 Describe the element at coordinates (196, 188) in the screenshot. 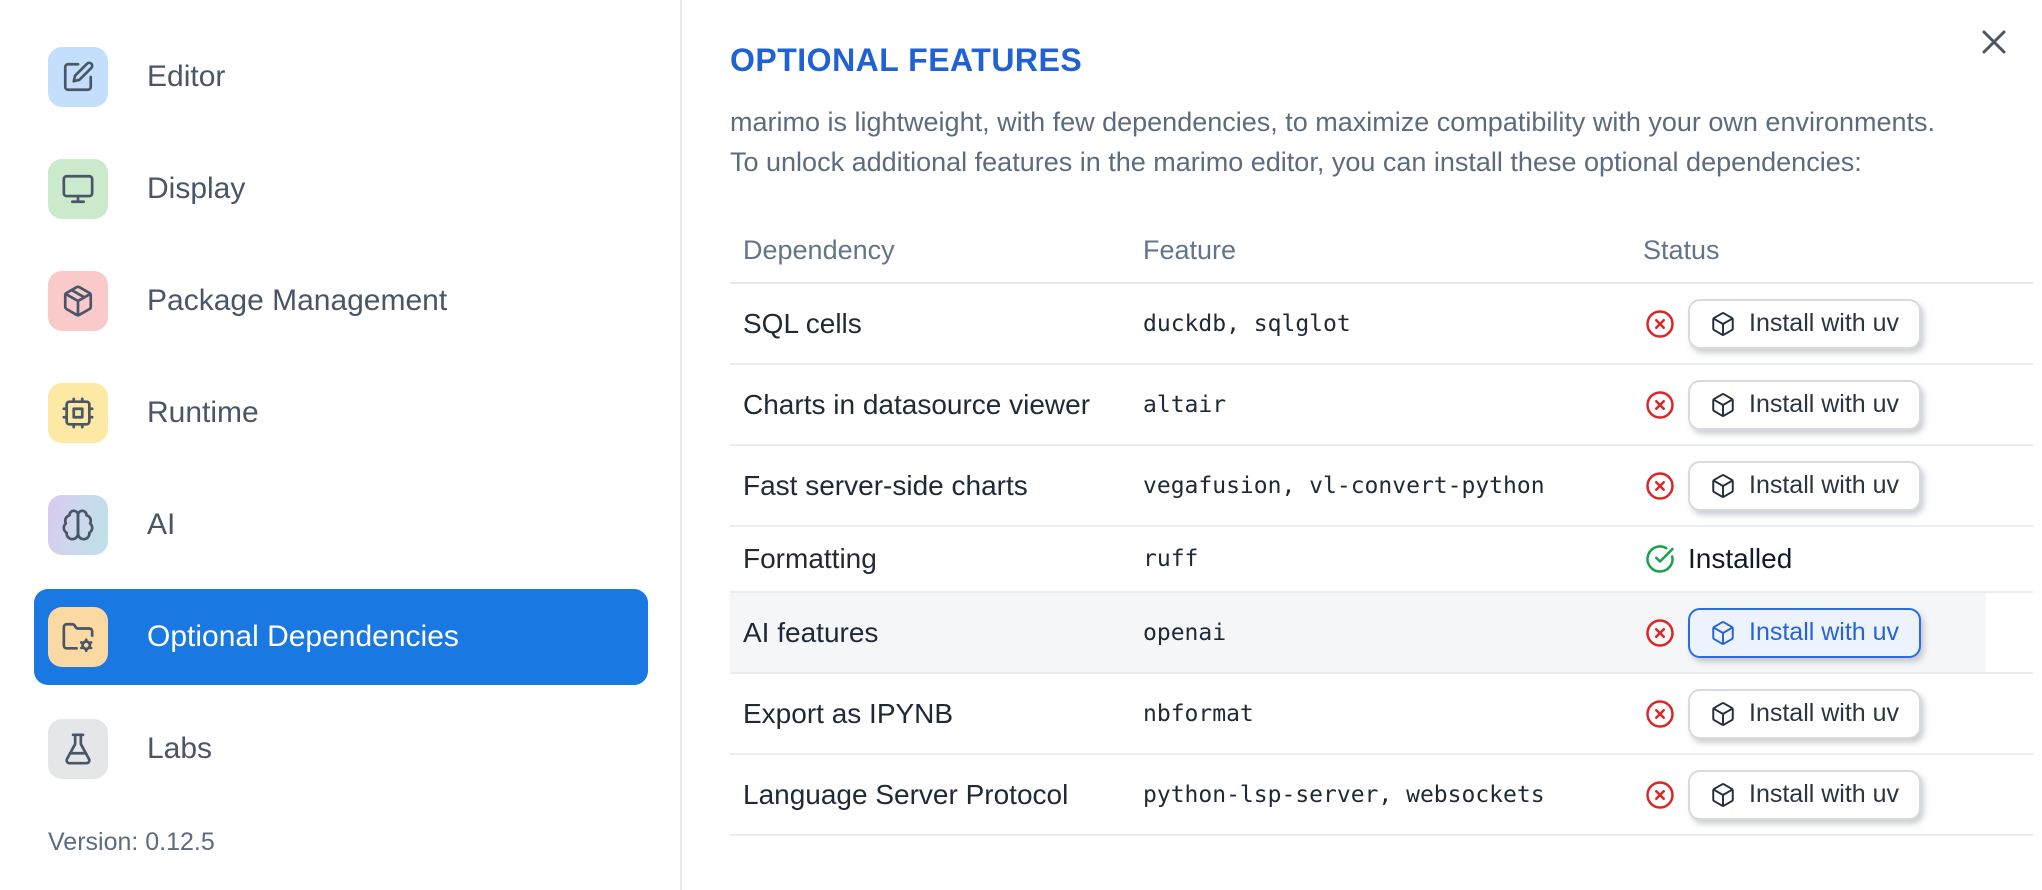

I see `sidebar-item-label: Display` at that location.